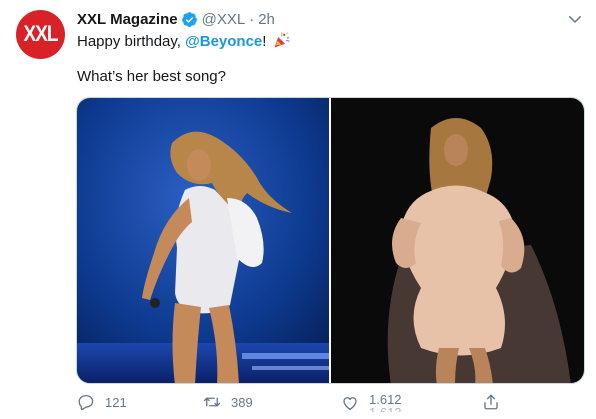 The image size is (596, 419). Describe the element at coordinates (131, 41) in the screenshot. I see `greeting-text: Happy birthday,` at that location.